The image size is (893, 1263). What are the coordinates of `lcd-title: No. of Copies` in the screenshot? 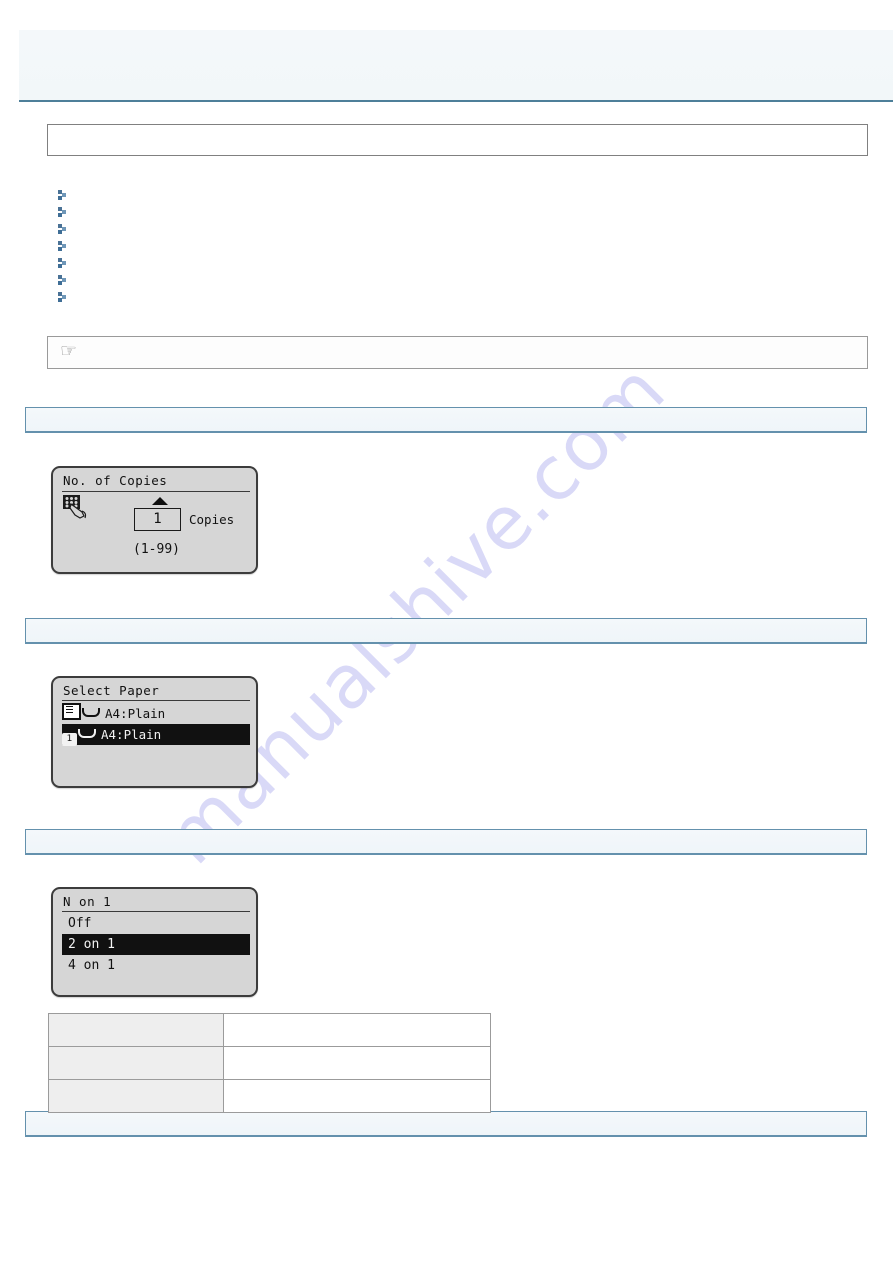 It's located at (115, 480).